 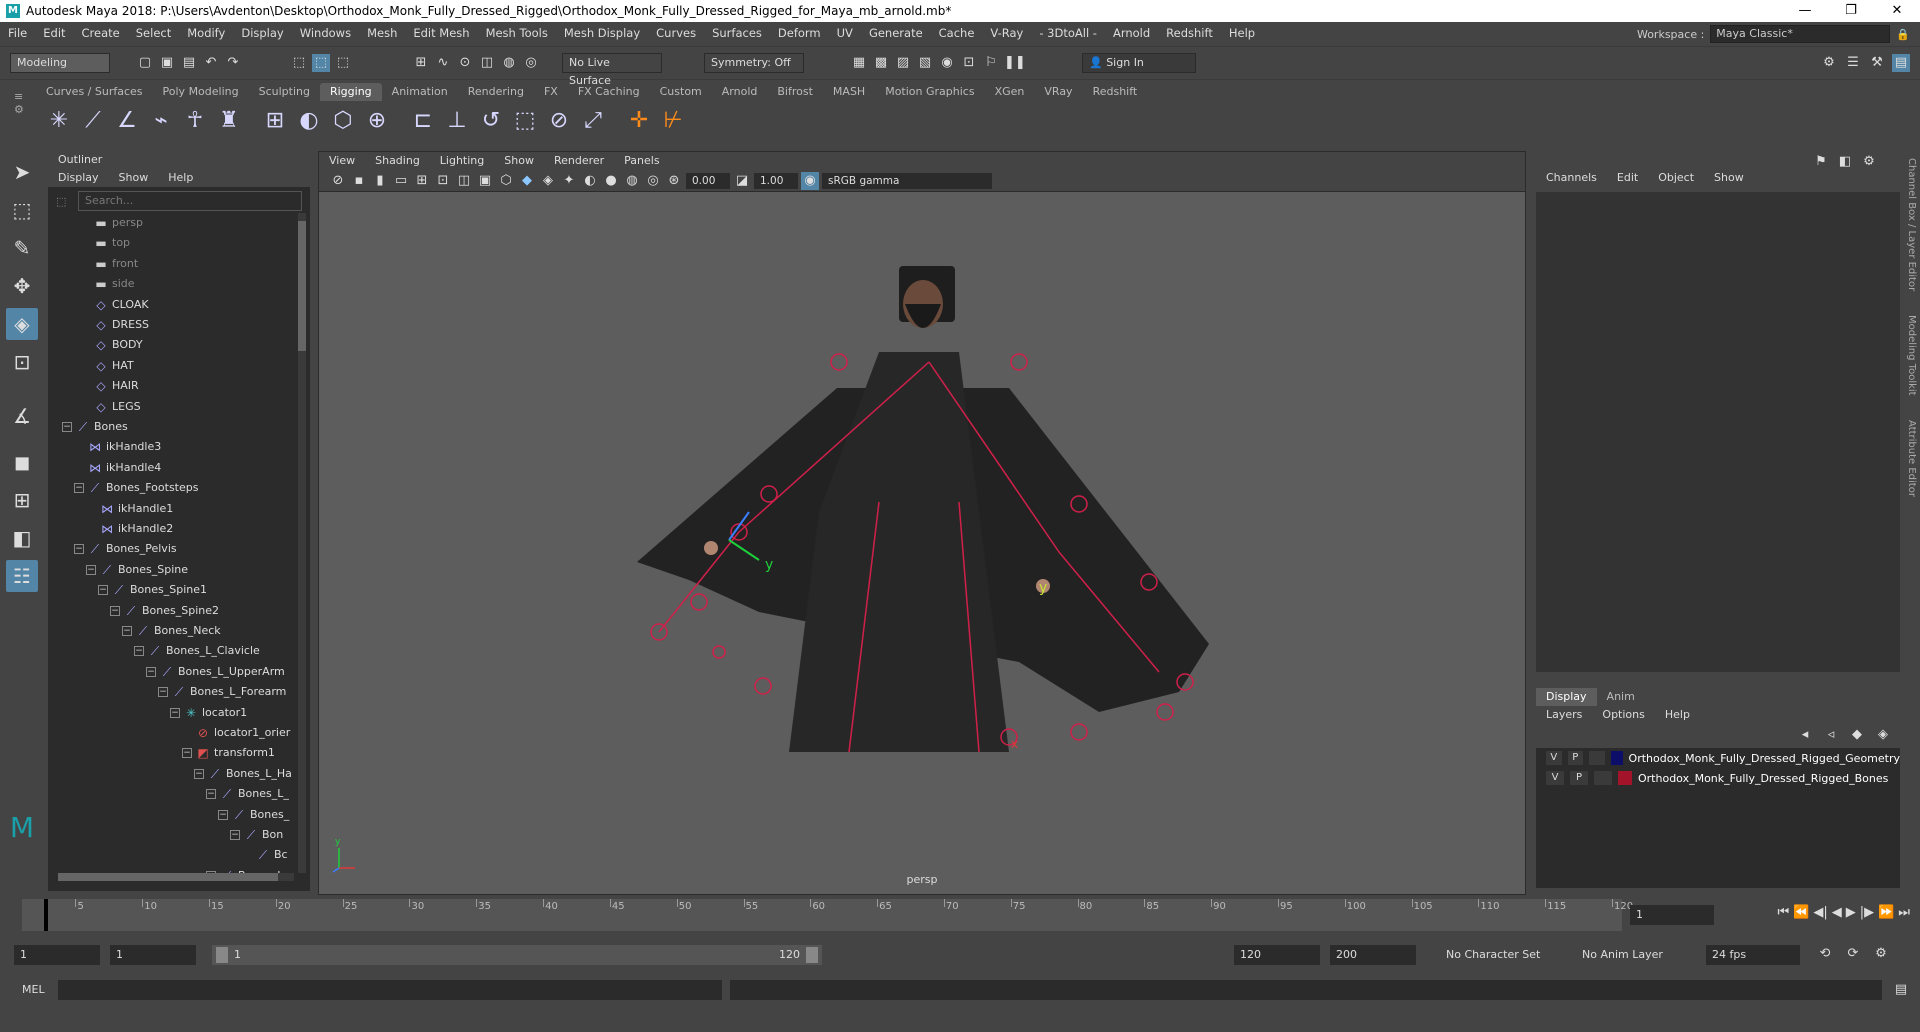 I want to click on layer-visibility-toggle: V, so click(x=1555, y=778).